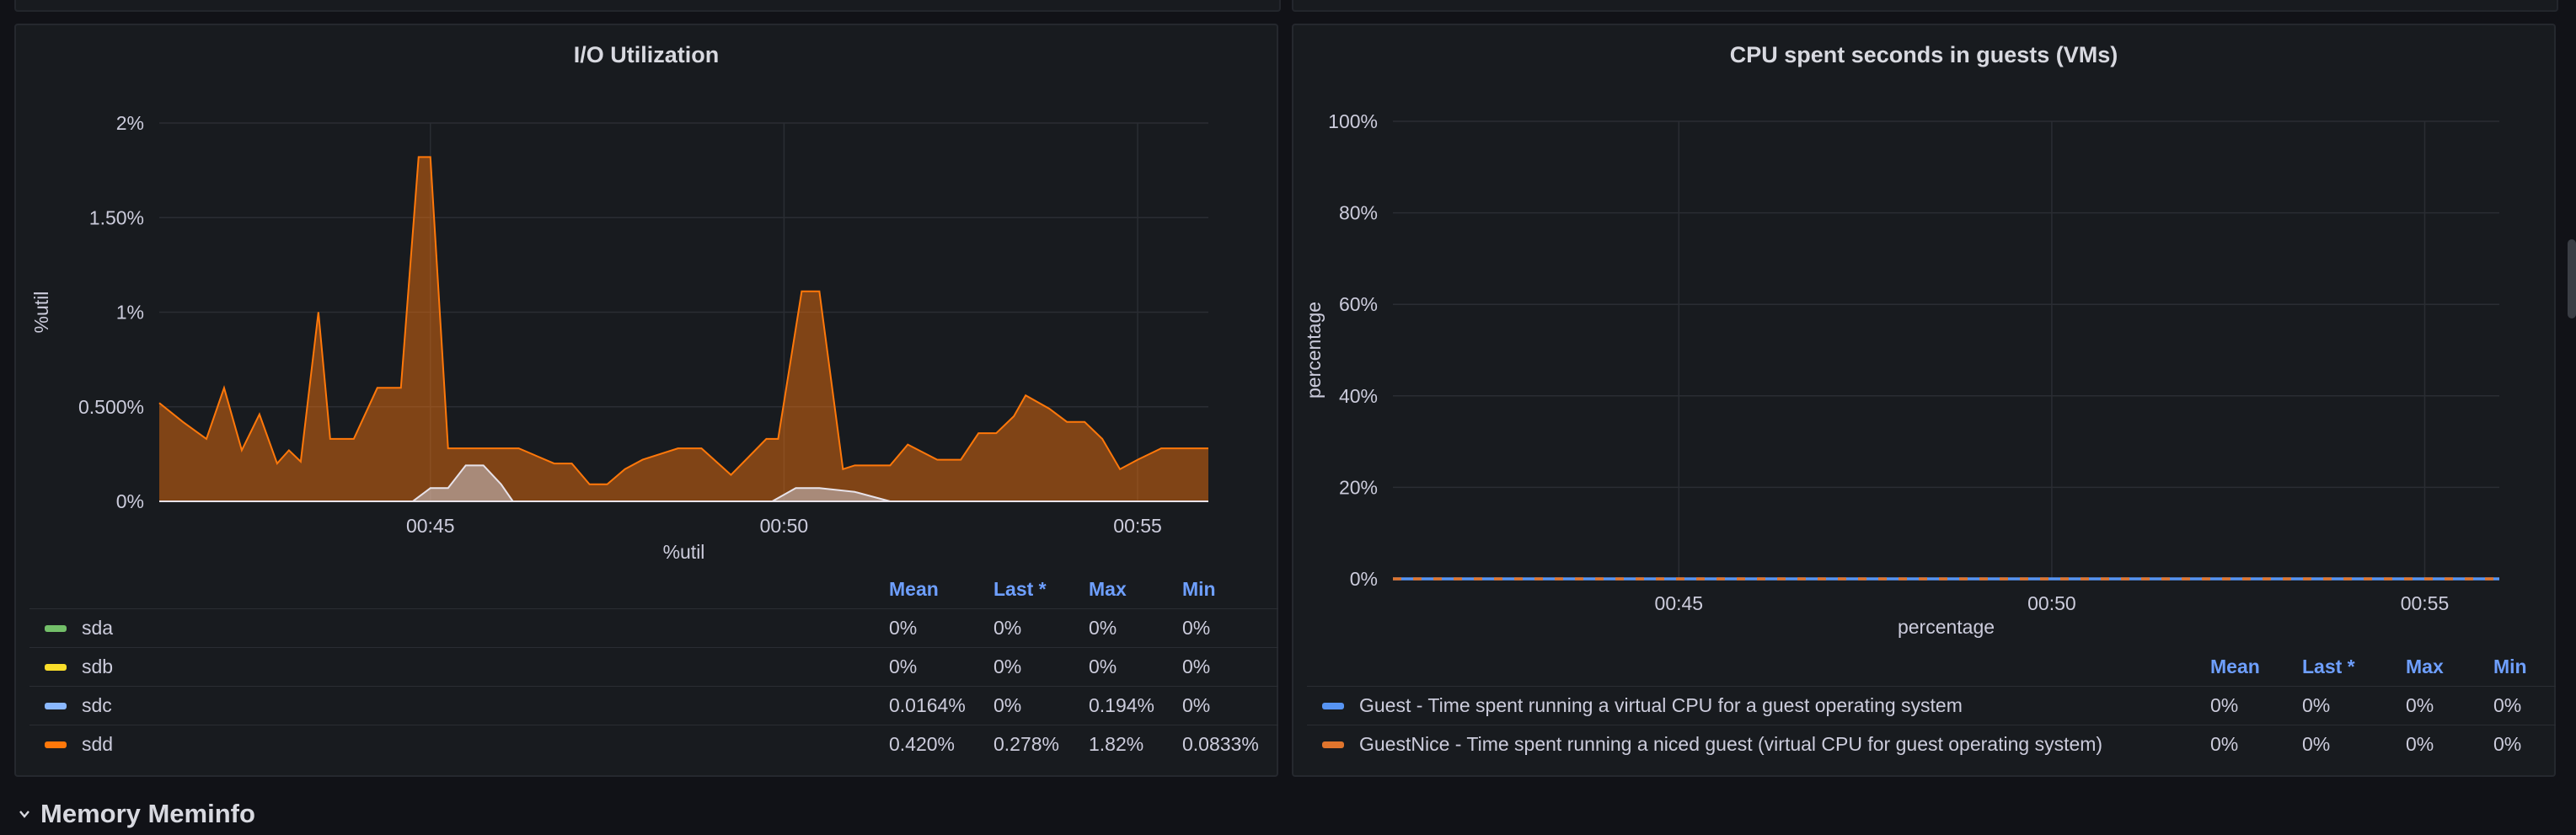 The image size is (2576, 835). I want to click on legend-series-name: sdb, so click(97, 667).